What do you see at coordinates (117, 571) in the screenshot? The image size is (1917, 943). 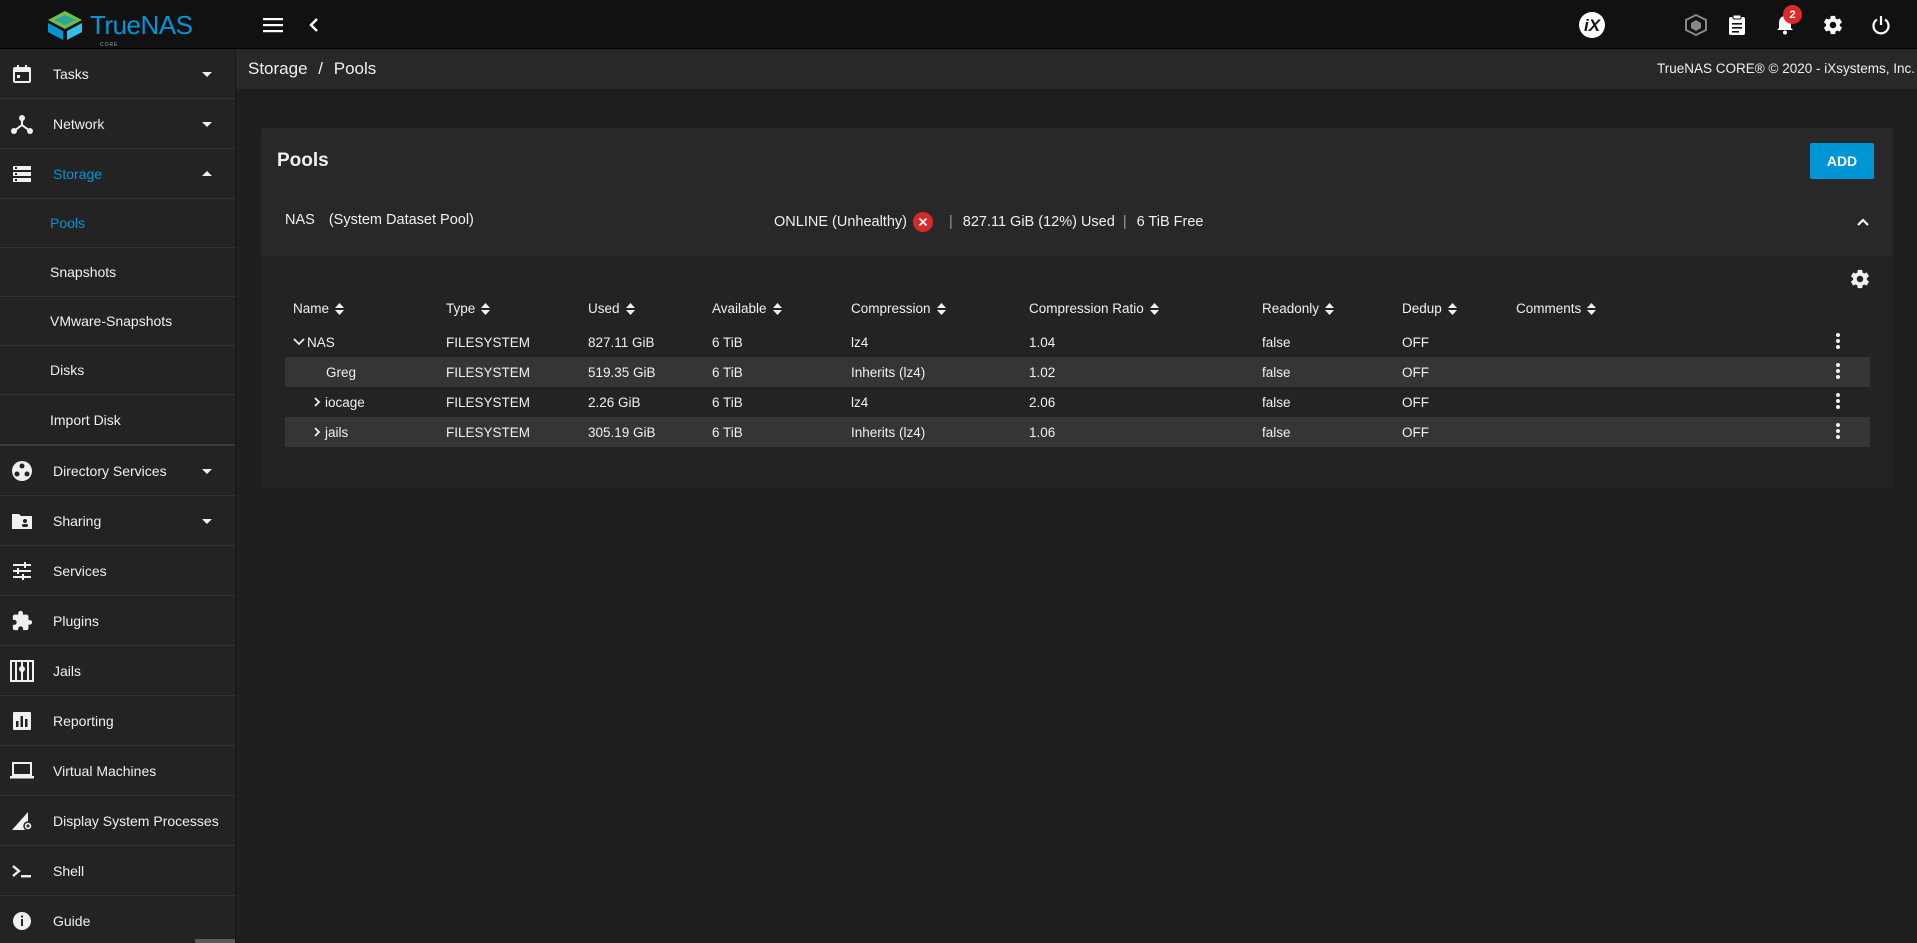 I see `sidebar-item-services: Services` at bounding box center [117, 571].